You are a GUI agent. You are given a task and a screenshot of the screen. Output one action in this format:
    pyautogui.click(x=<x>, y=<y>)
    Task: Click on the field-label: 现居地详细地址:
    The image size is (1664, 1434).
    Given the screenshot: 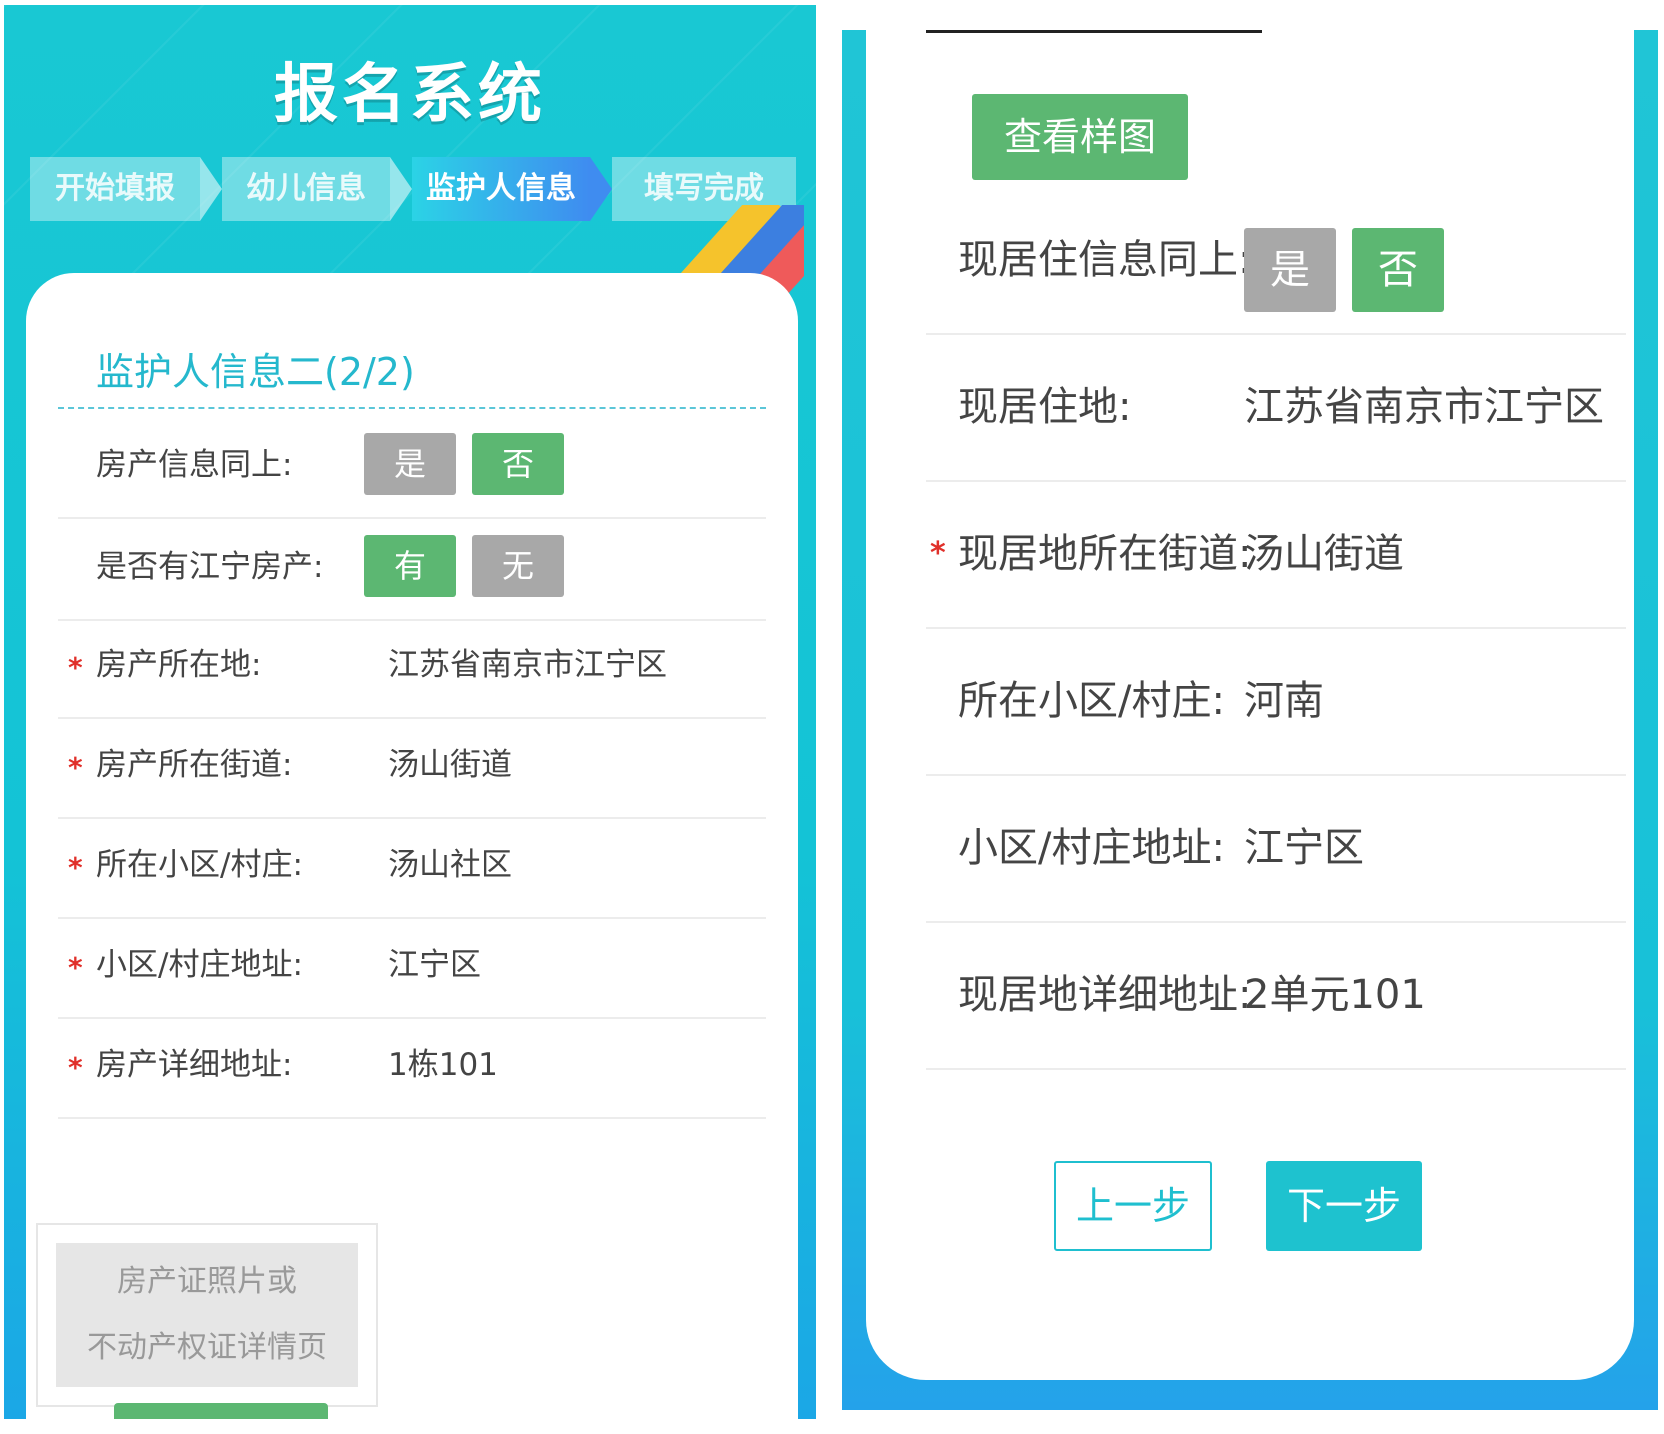 What is the action you would take?
    pyautogui.click(x=1105, y=995)
    